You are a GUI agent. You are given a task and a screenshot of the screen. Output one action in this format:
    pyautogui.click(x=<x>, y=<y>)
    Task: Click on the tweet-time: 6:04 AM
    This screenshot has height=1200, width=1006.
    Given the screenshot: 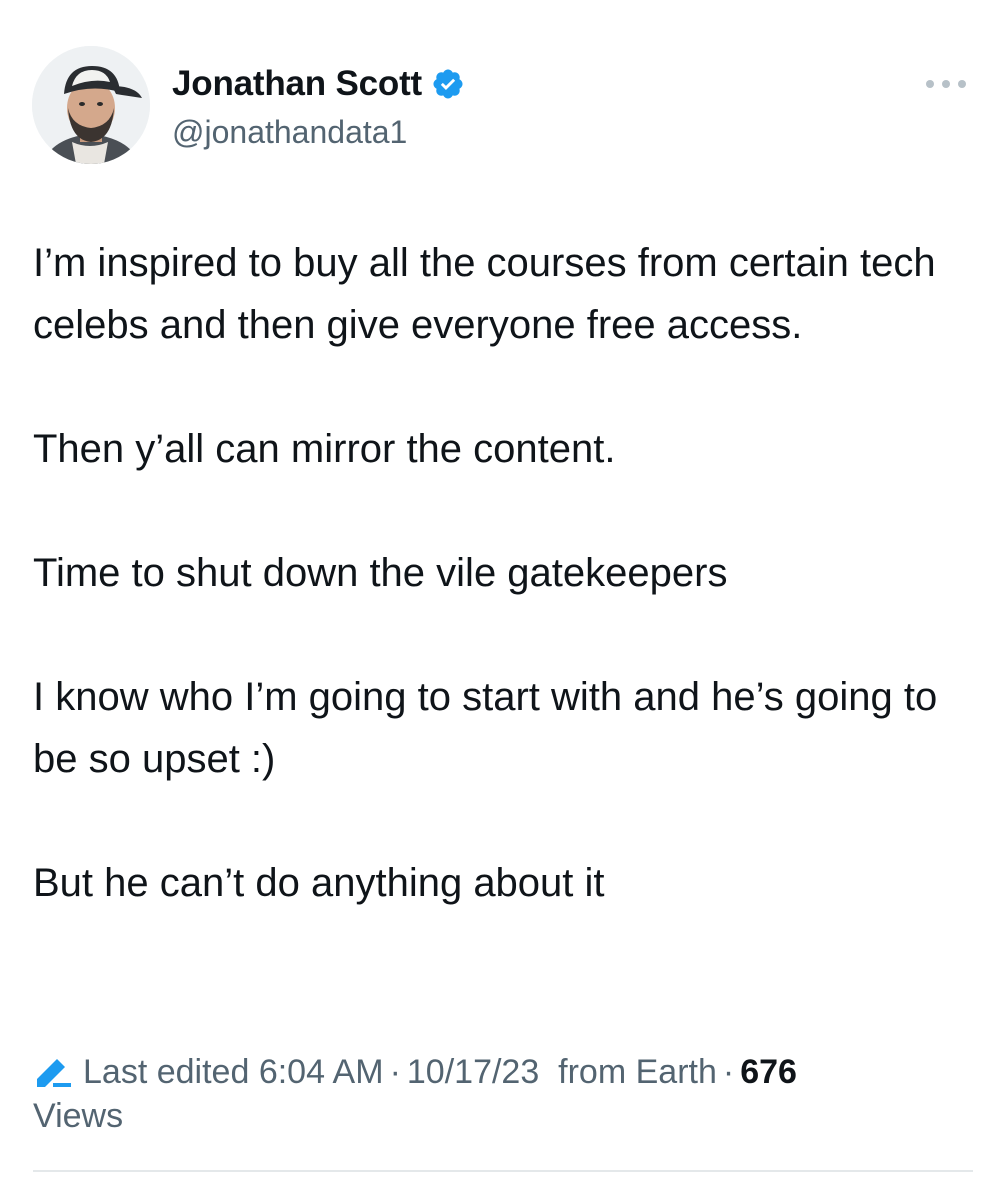 What is the action you would take?
    pyautogui.click(x=321, y=1072)
    